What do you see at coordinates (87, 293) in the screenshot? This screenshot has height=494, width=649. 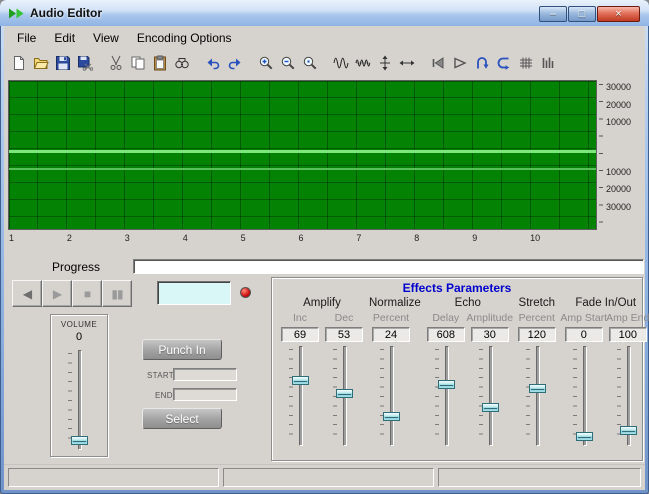 I see `stop-button: ■` at bounding box center [87, 293].